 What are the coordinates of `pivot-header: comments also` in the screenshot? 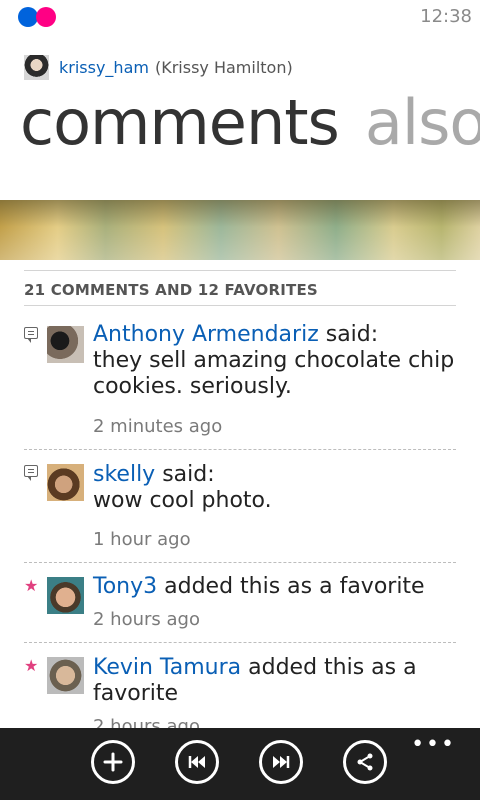 It's located at (250, 122).